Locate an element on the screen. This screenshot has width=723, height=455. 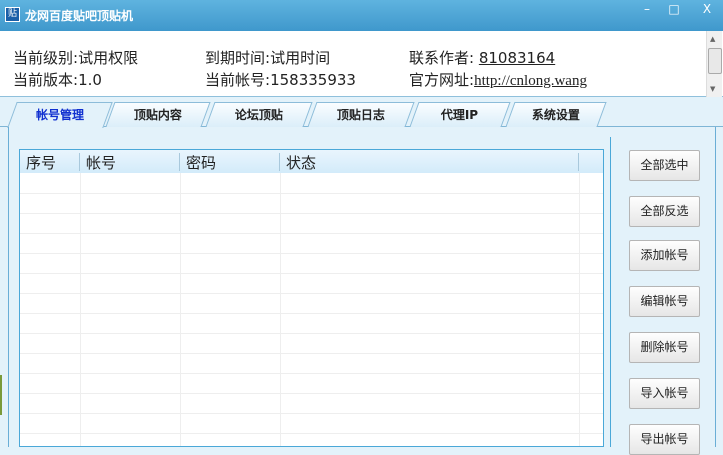
tab-post-log: 顶贴日志 is located at coordinates (361, 114).